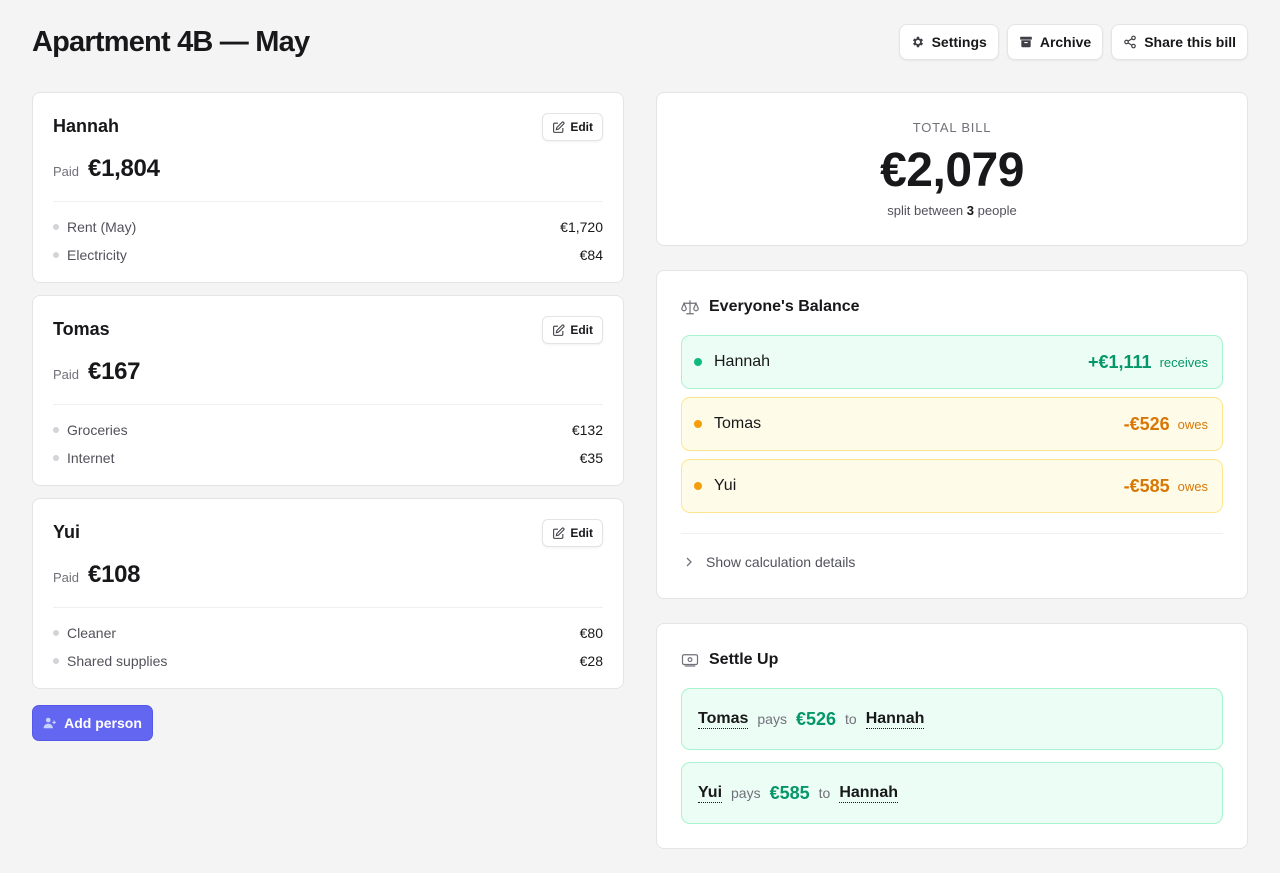 This screenshot has height=873, width=1280. I want to click on expense-label: Rent (May), so click(102, 227).